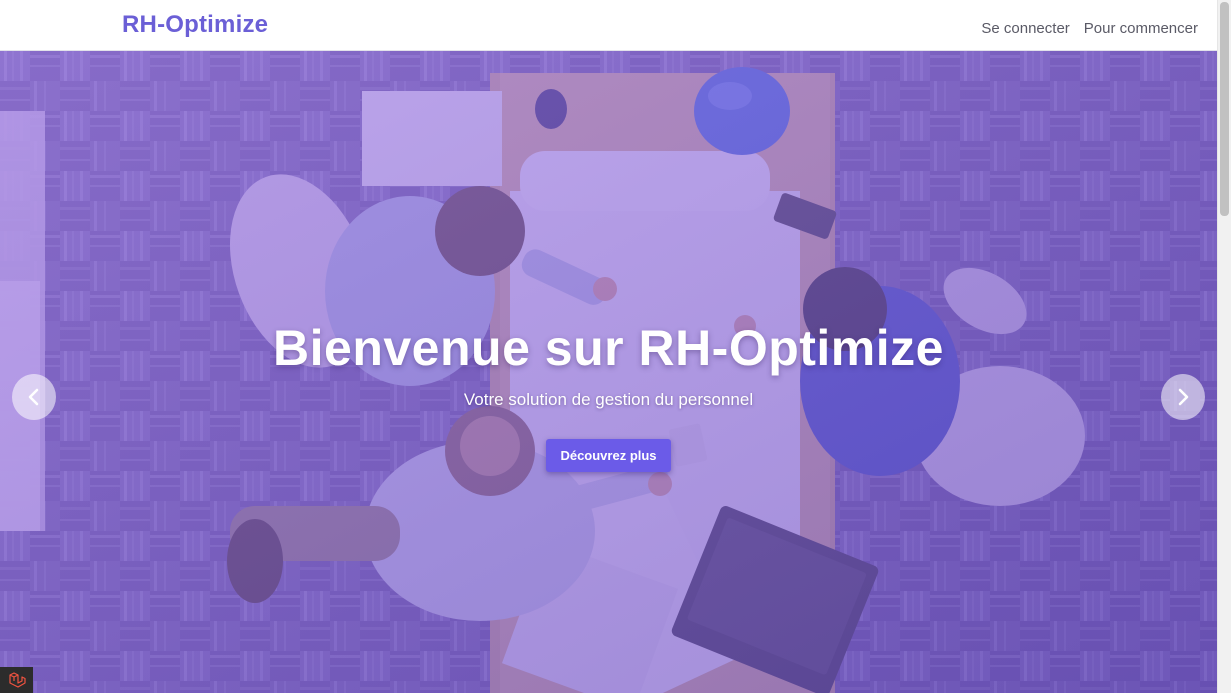 The width and height of the screenshot is (1231, 693). I want to click on debugbar-toggle, so click(16, 680).